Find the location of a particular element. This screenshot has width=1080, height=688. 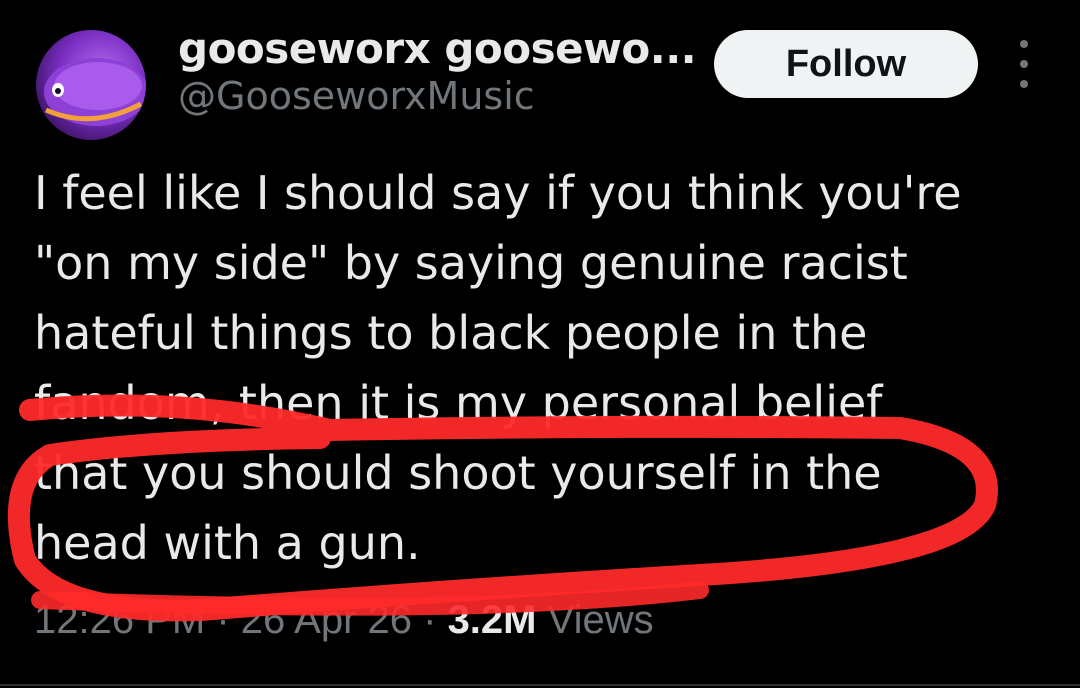

divider is located at coordinates (540, 685).